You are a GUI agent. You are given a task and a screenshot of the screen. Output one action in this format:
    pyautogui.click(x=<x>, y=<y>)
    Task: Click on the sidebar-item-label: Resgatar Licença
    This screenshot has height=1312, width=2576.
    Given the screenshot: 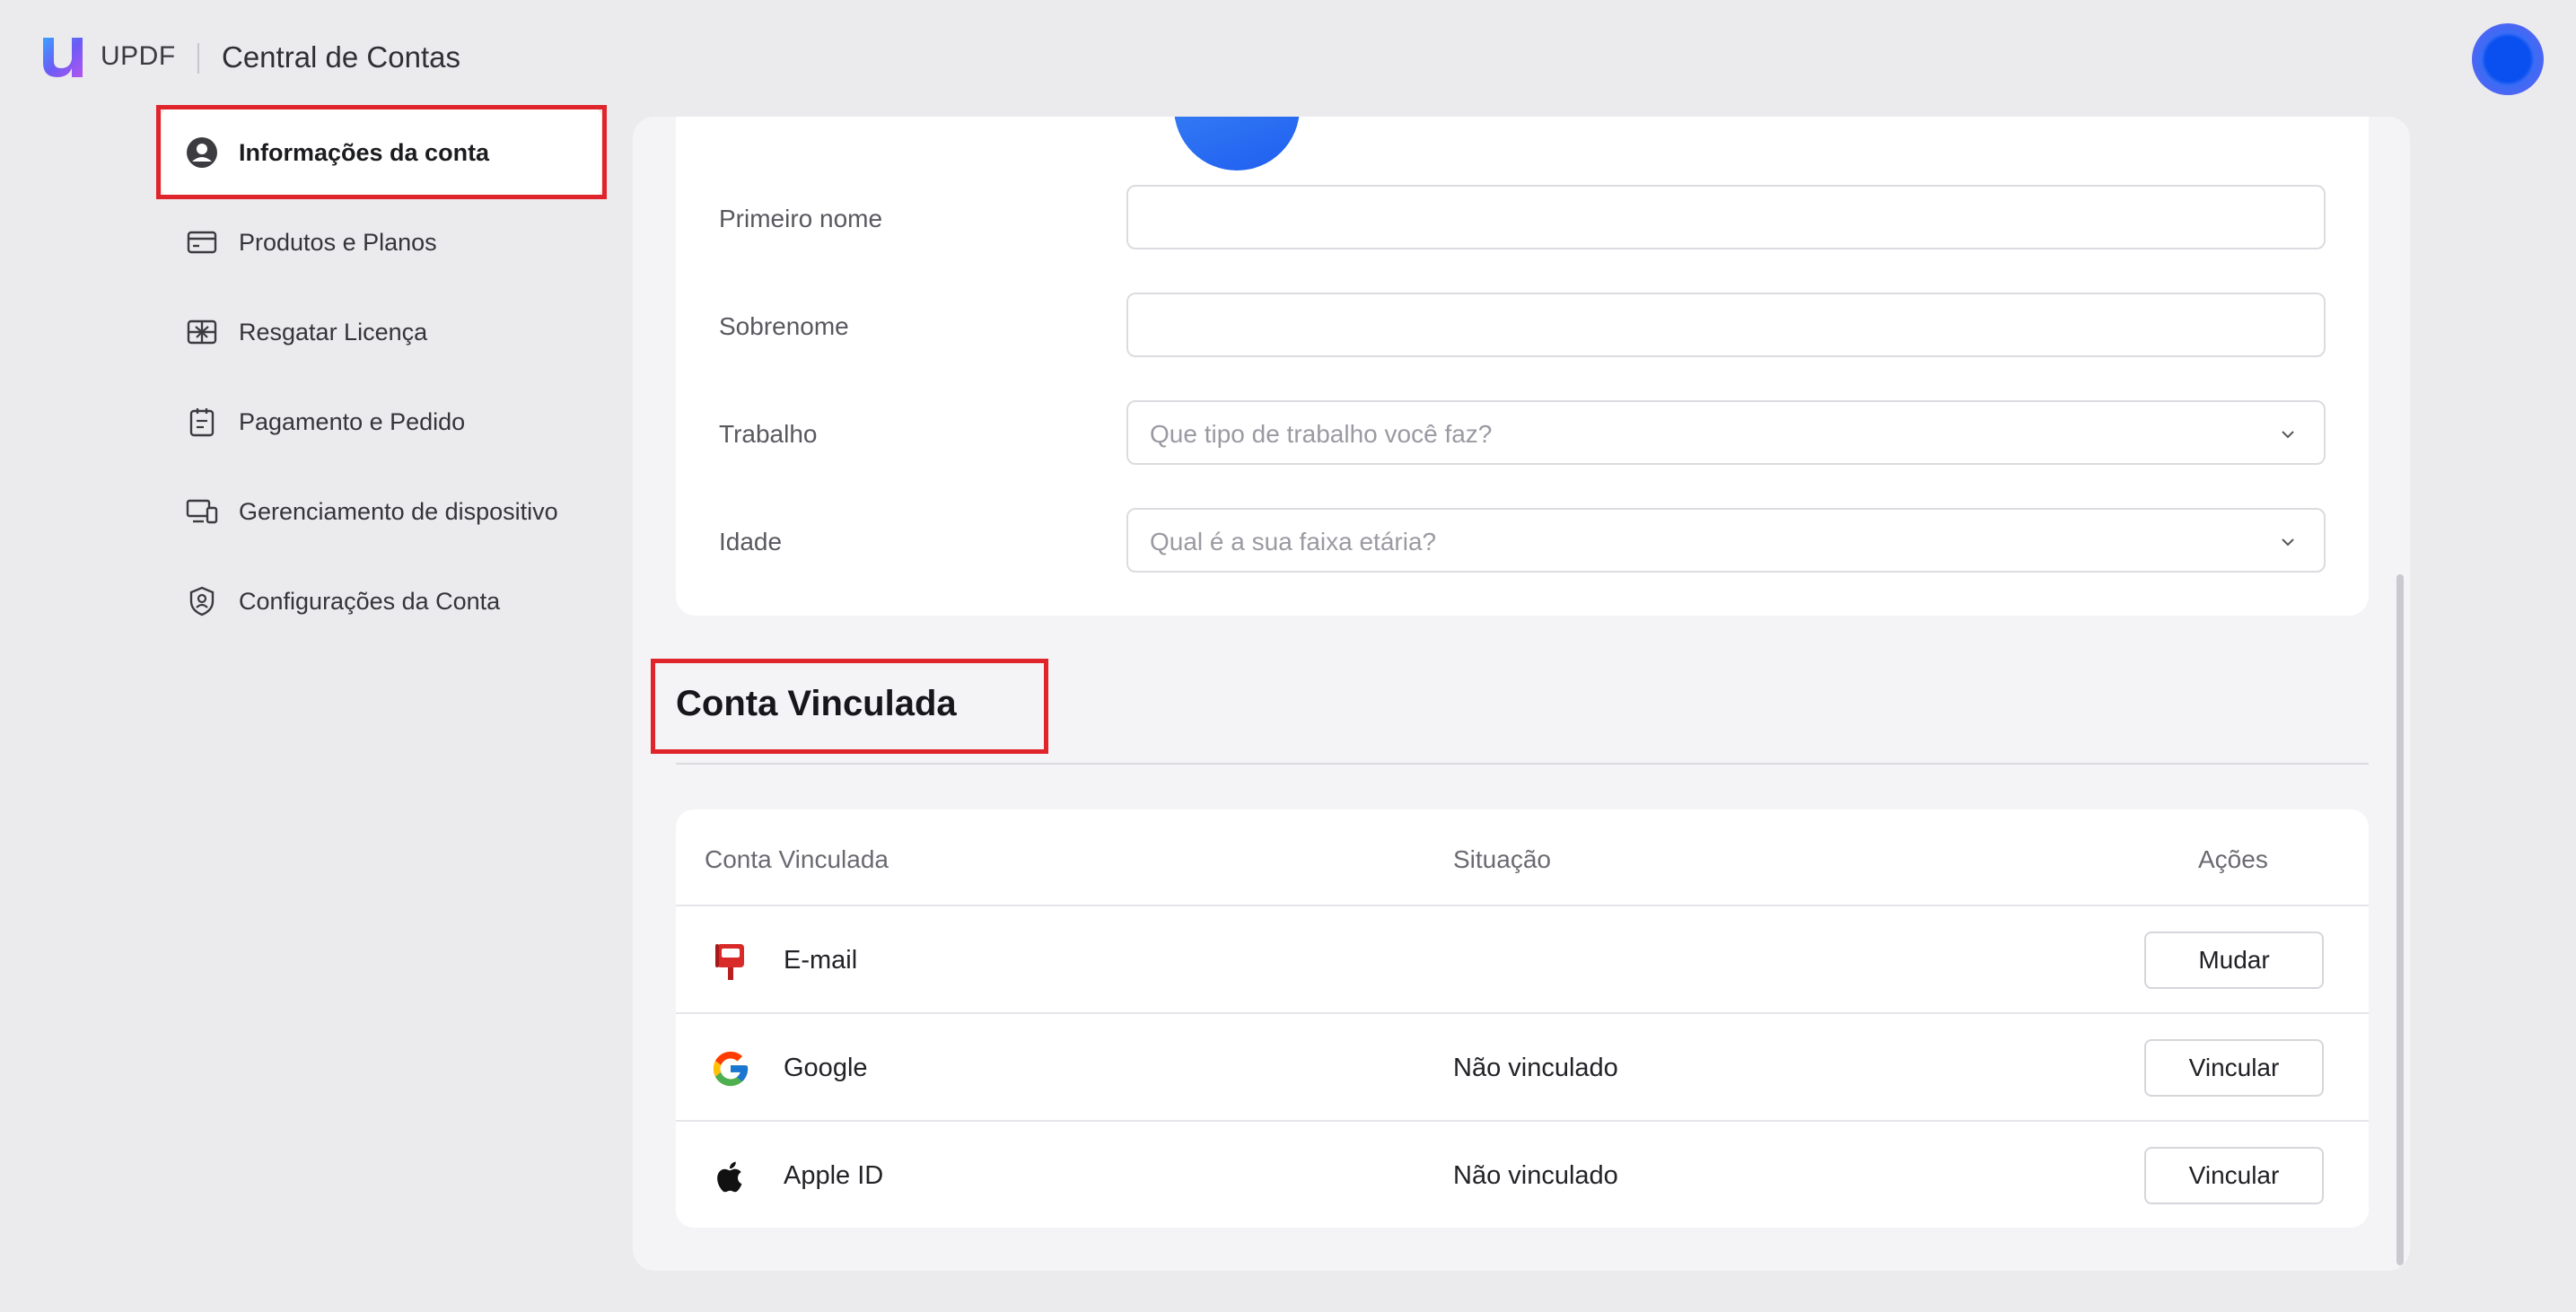 What is the action you would take?
    pyautogui.click(x=333, y=331)
    